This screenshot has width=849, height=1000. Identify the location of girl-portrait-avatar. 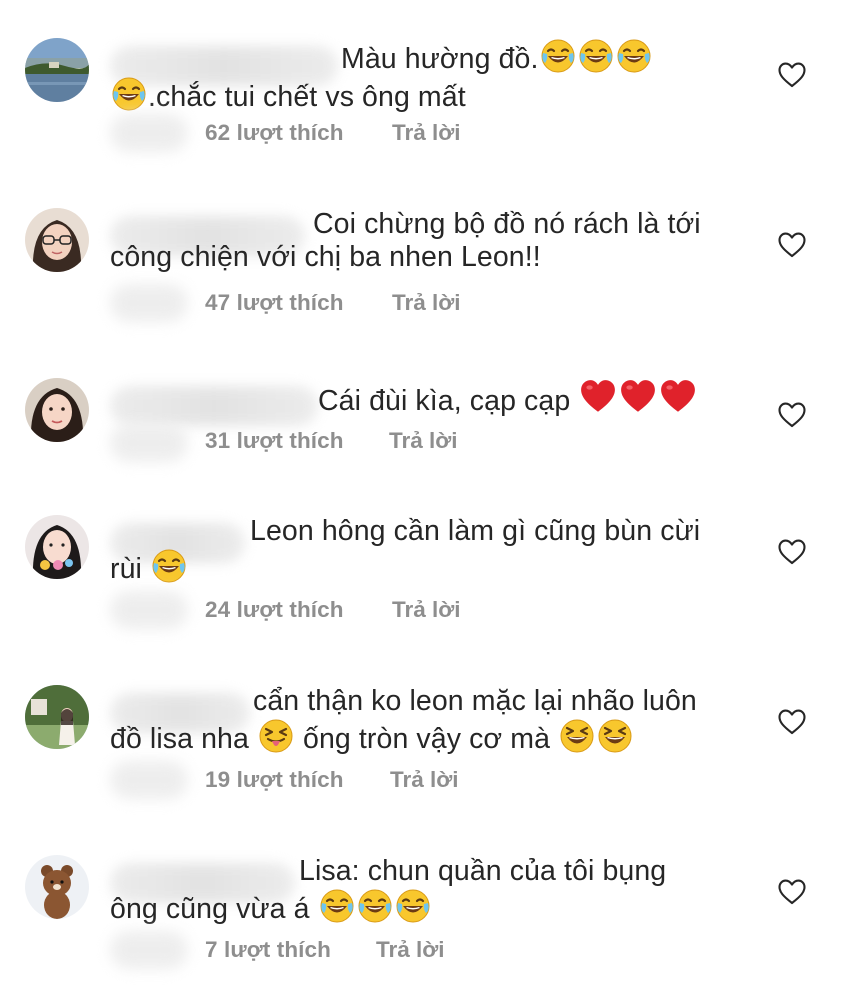
(57, 410).